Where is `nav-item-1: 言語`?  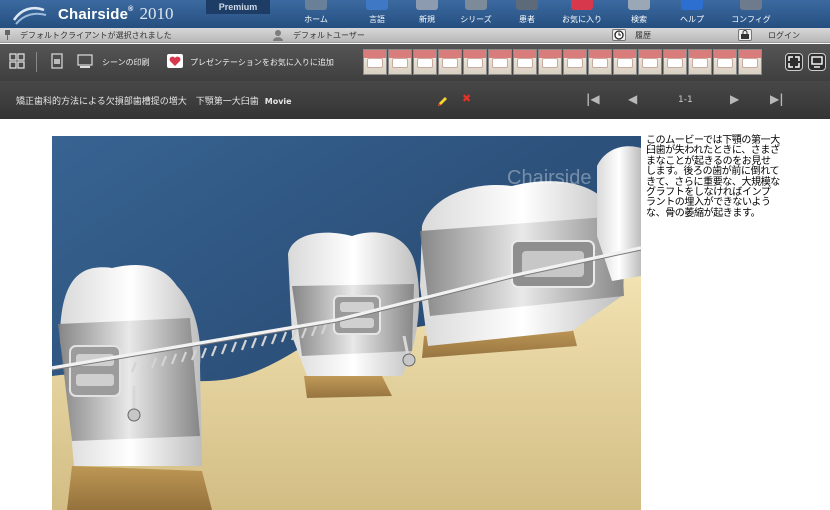 nav-item-1: 言語 is located at coordinates (377, 14).